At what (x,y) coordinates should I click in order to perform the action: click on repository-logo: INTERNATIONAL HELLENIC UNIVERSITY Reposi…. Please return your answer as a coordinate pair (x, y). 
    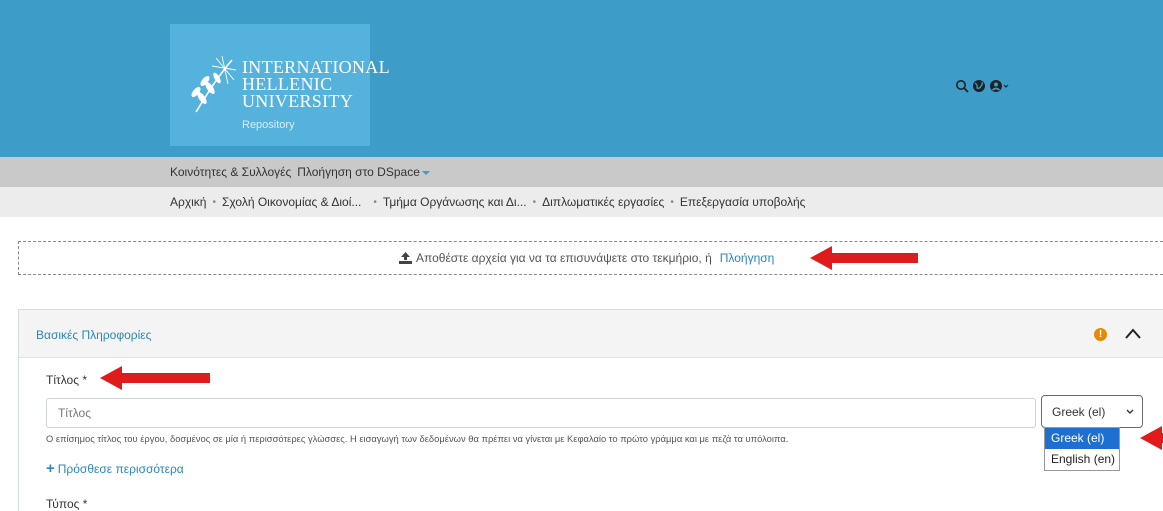
    Looking at the image, I should click on (280, 85).